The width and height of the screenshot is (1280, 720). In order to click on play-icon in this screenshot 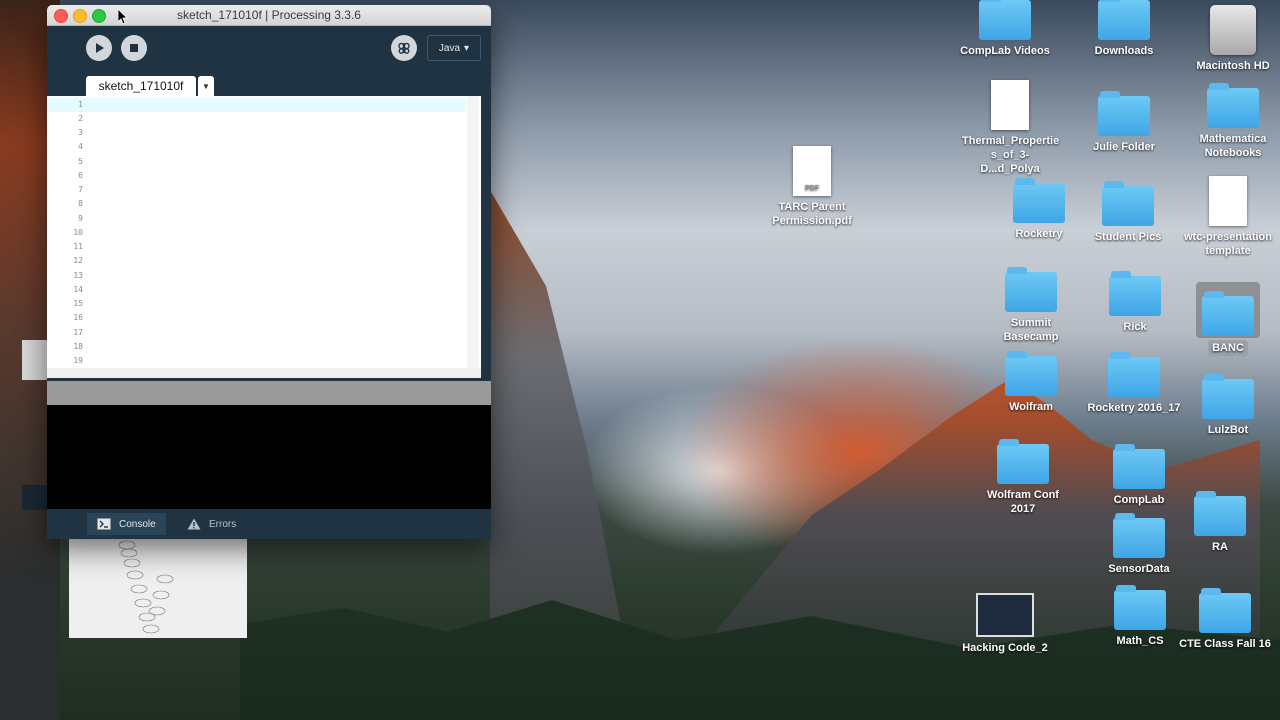, I will do `click(100, 48)`.